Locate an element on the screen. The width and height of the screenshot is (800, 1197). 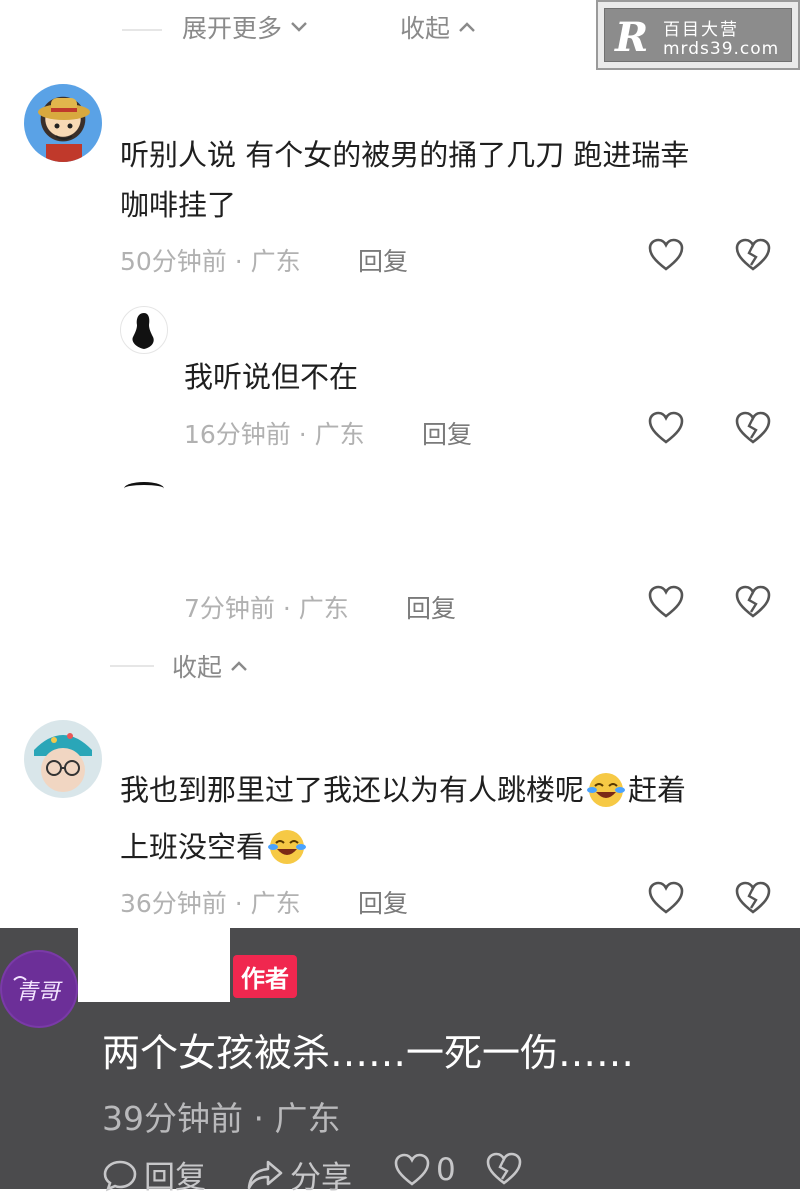
comment-1-reply-button: 回复 is located at coordinates (383, 260).